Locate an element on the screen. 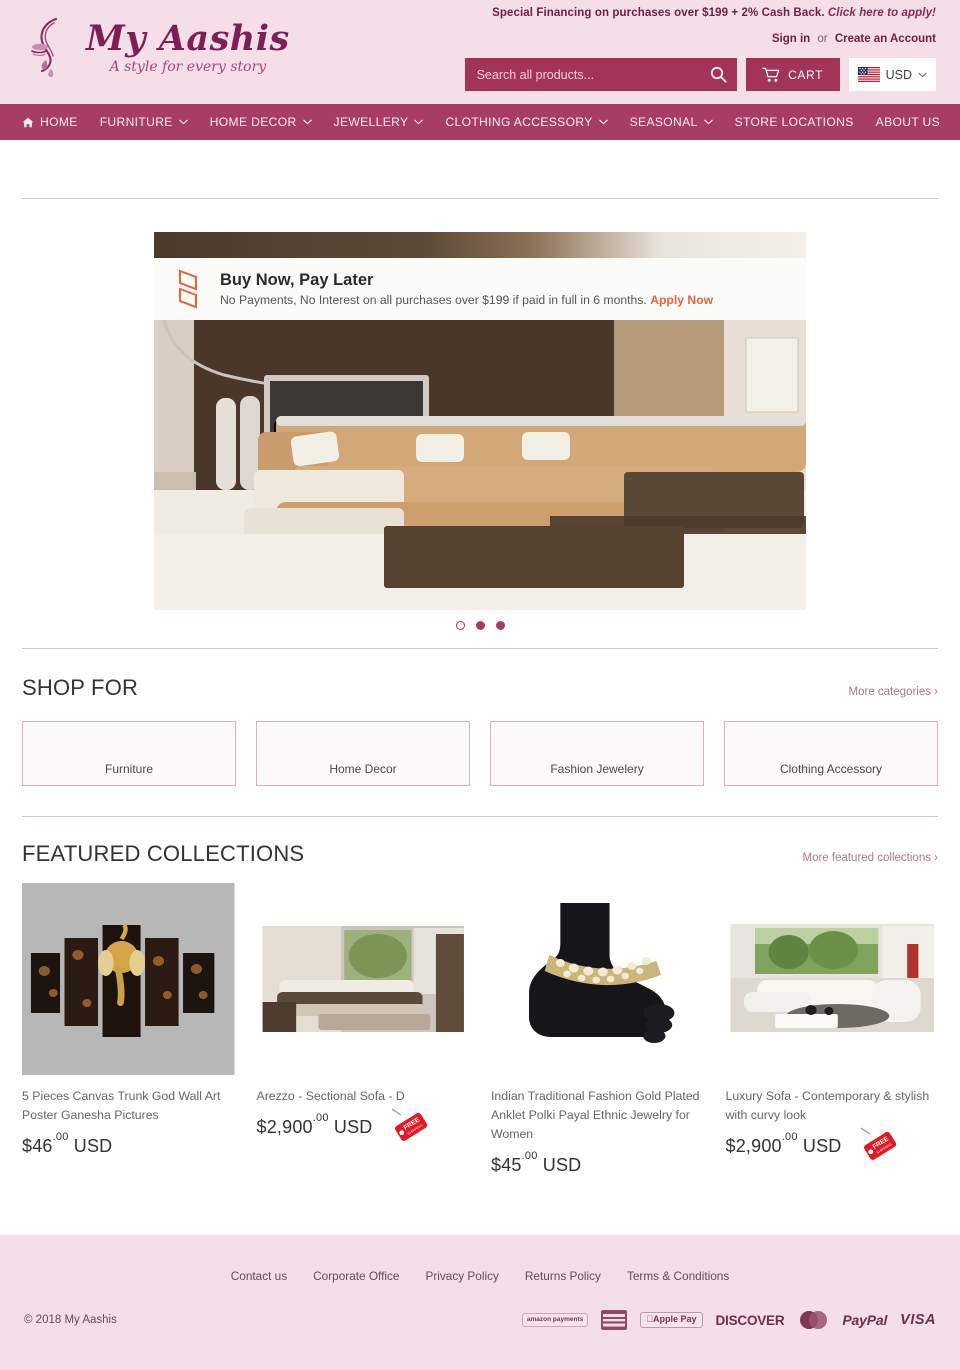 This screenshot has width=960, height=1370. search-input is located at coordinates (592, 74).